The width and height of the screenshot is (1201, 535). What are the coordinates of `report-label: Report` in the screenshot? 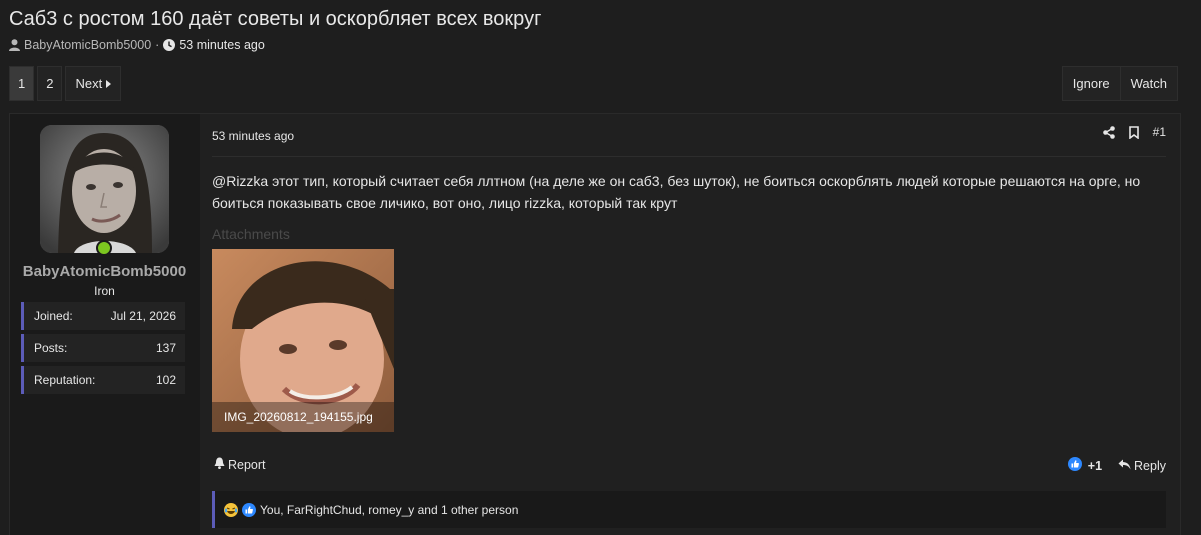 It's located at (247, 464).